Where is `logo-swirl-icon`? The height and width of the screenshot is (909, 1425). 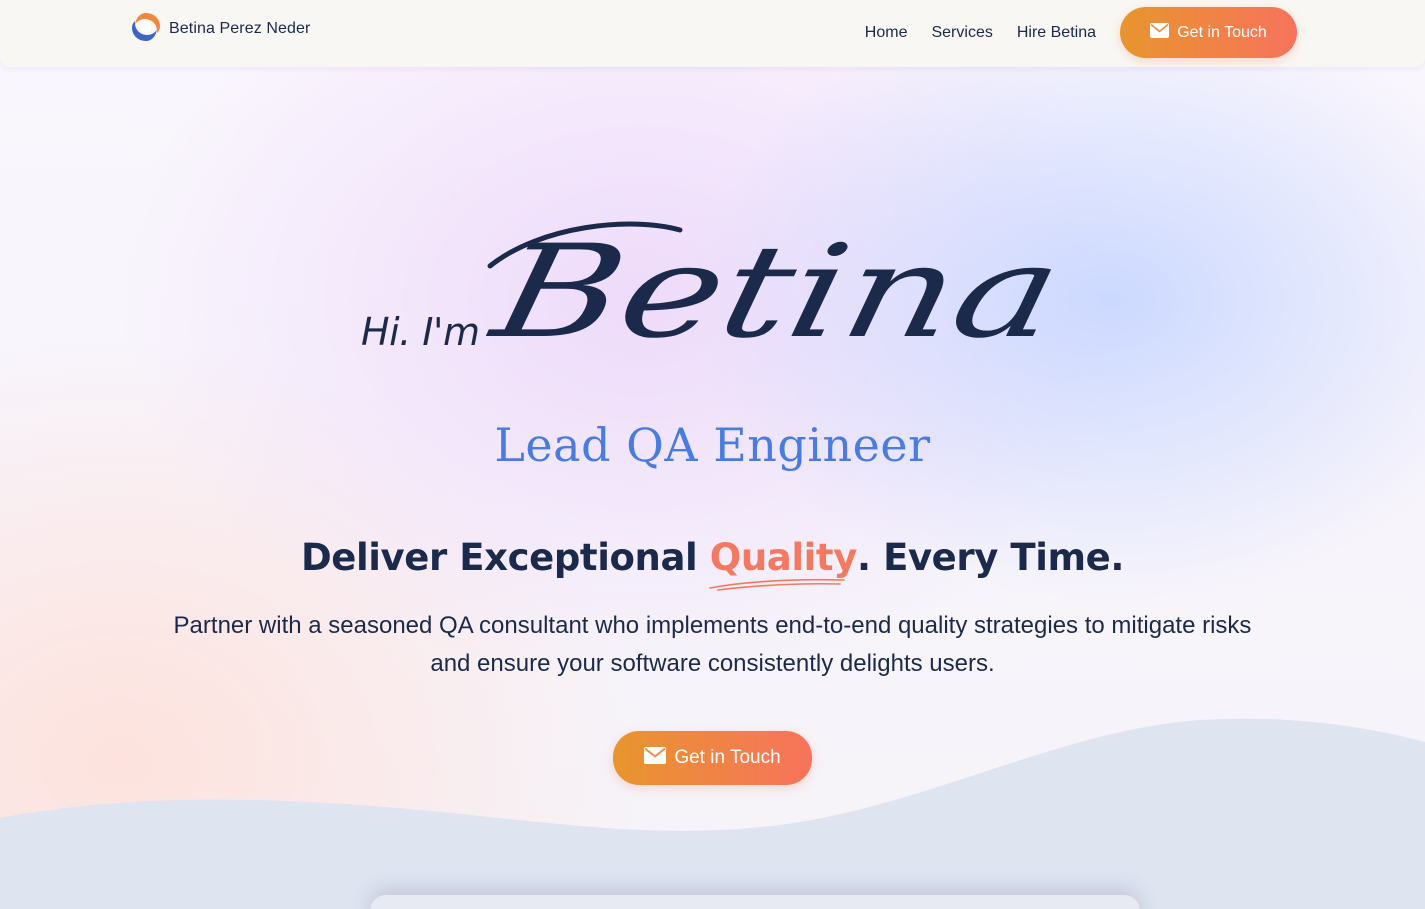 logo-swirl-icon is located at coordinates (146, 29).